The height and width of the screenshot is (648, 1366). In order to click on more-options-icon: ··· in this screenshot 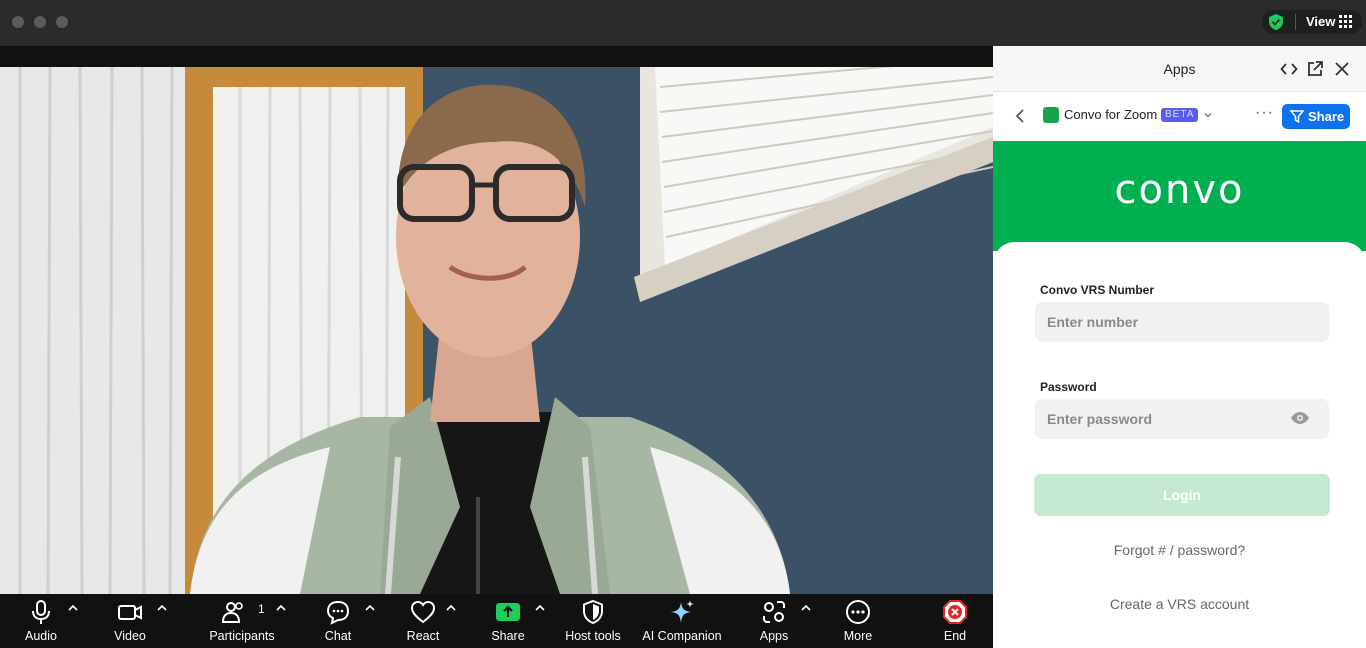, I will do `click(1264, 113)`.